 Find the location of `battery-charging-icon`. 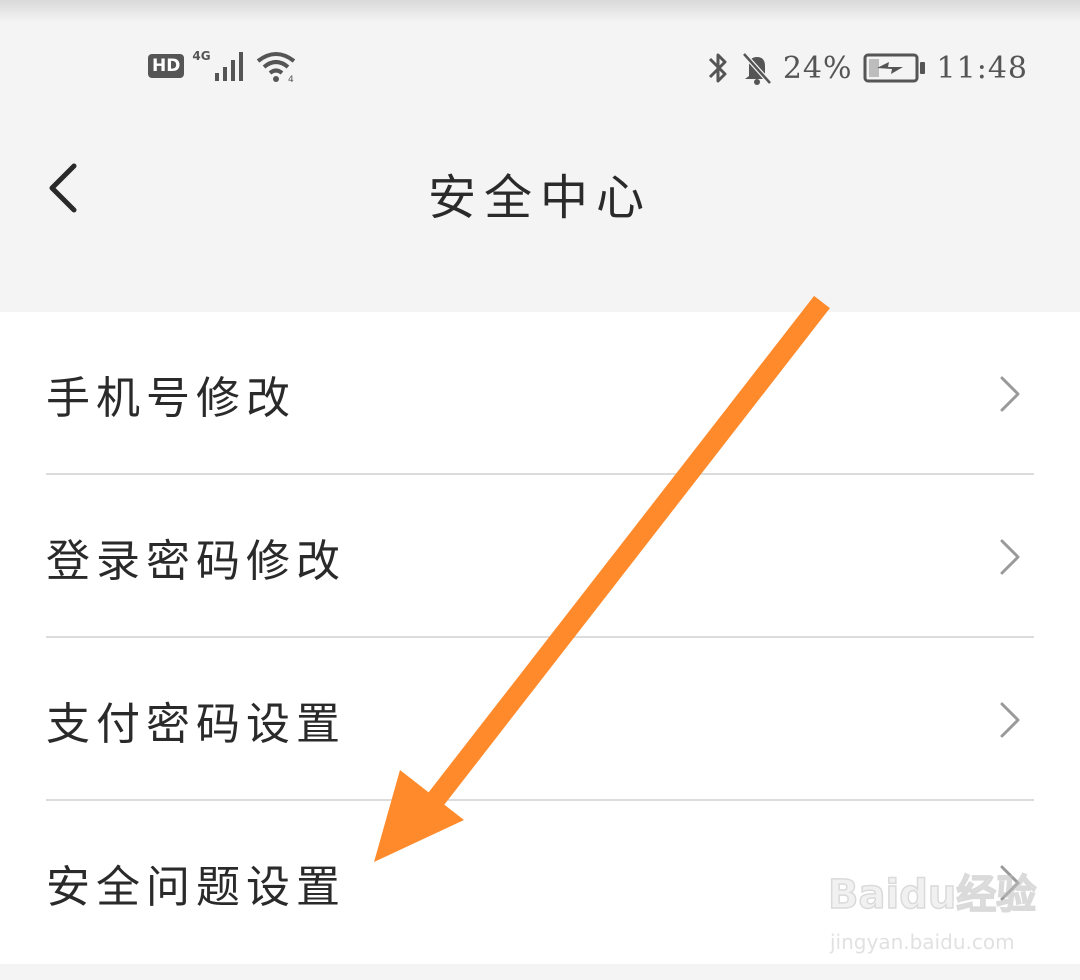

battery-charging-icon is located at coordinates (894, 68).